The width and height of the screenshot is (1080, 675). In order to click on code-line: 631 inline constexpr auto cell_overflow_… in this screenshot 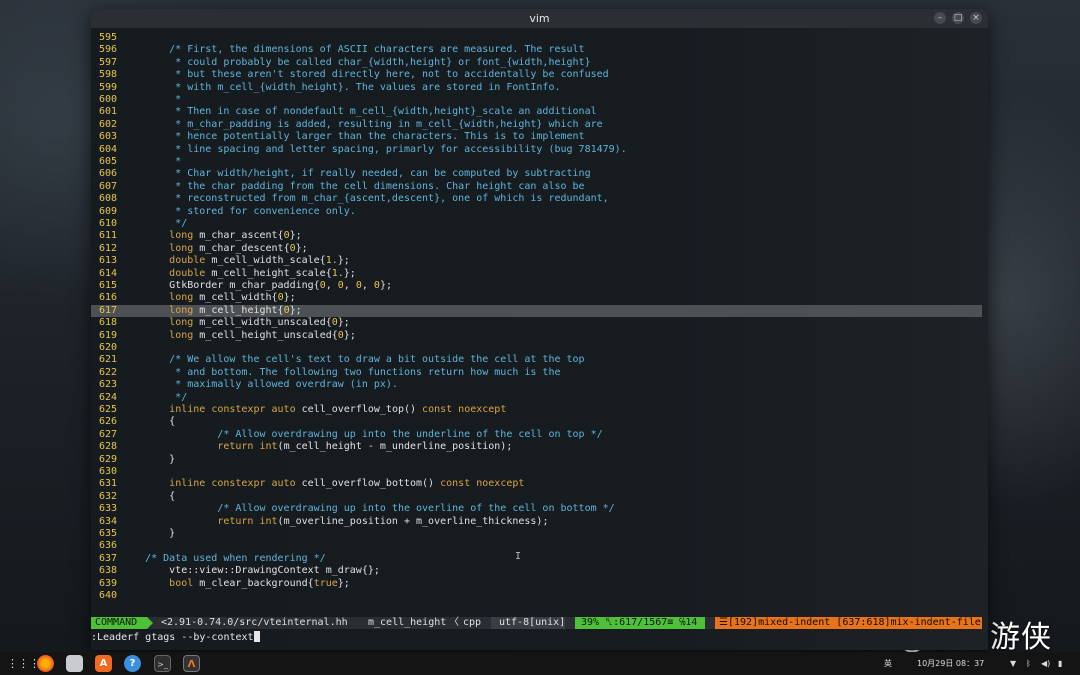, I will do `click(536, 484)`.